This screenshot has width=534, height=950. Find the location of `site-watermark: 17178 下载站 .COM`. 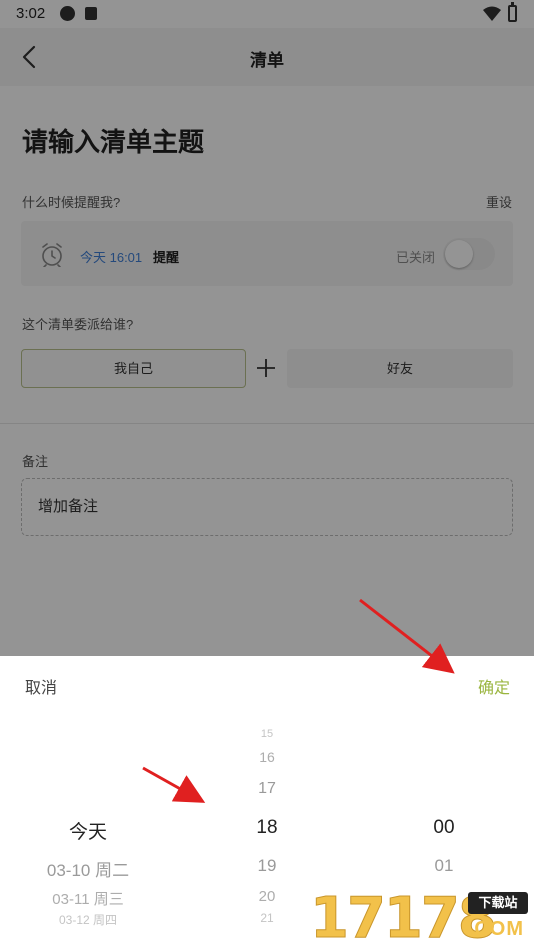

site-watermark: 17178 下载站 .COM is located at coordinates (422, 918).